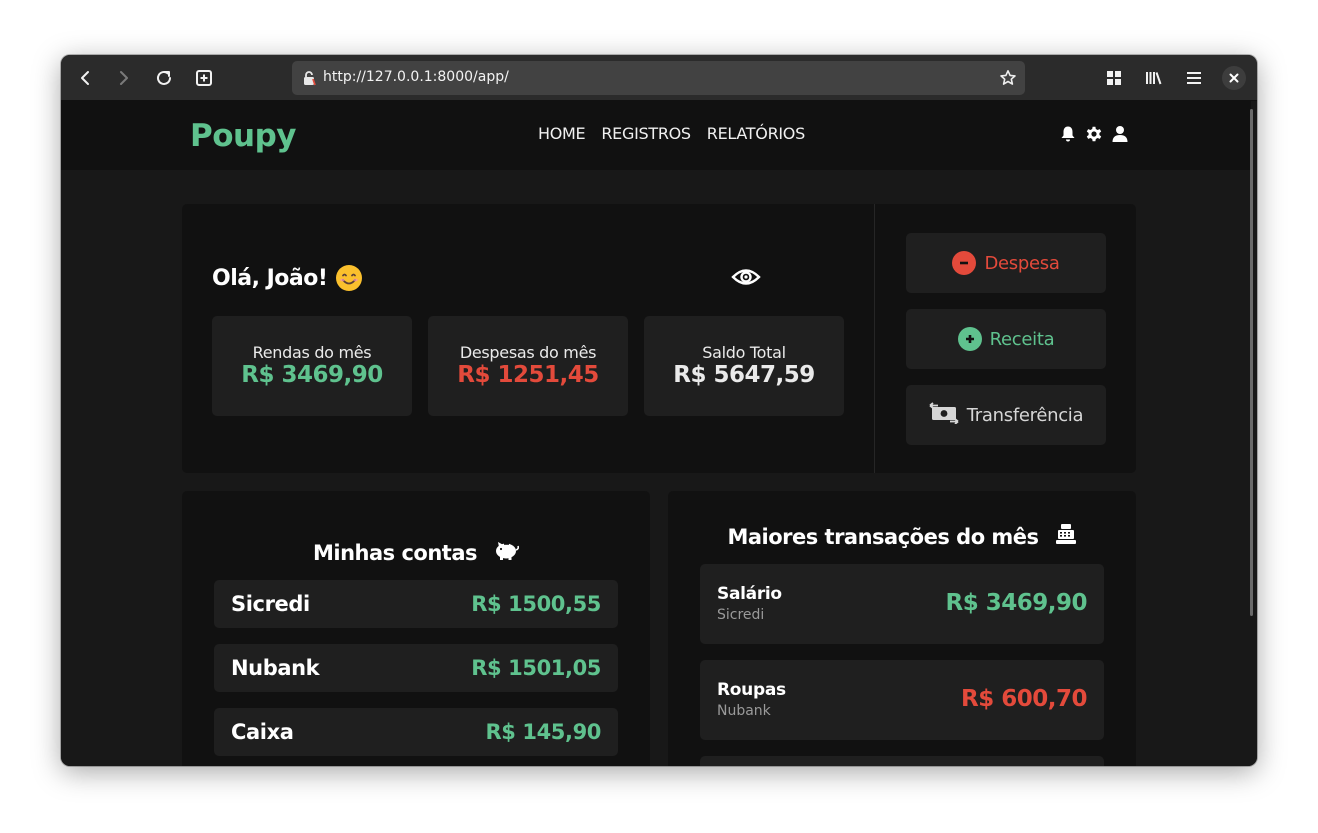 This screenshot has width=1318, height=833. Describe the element at coordinates (536, 604) in the screenshot. I see `account-balance: R$ 1500,55` at that location.